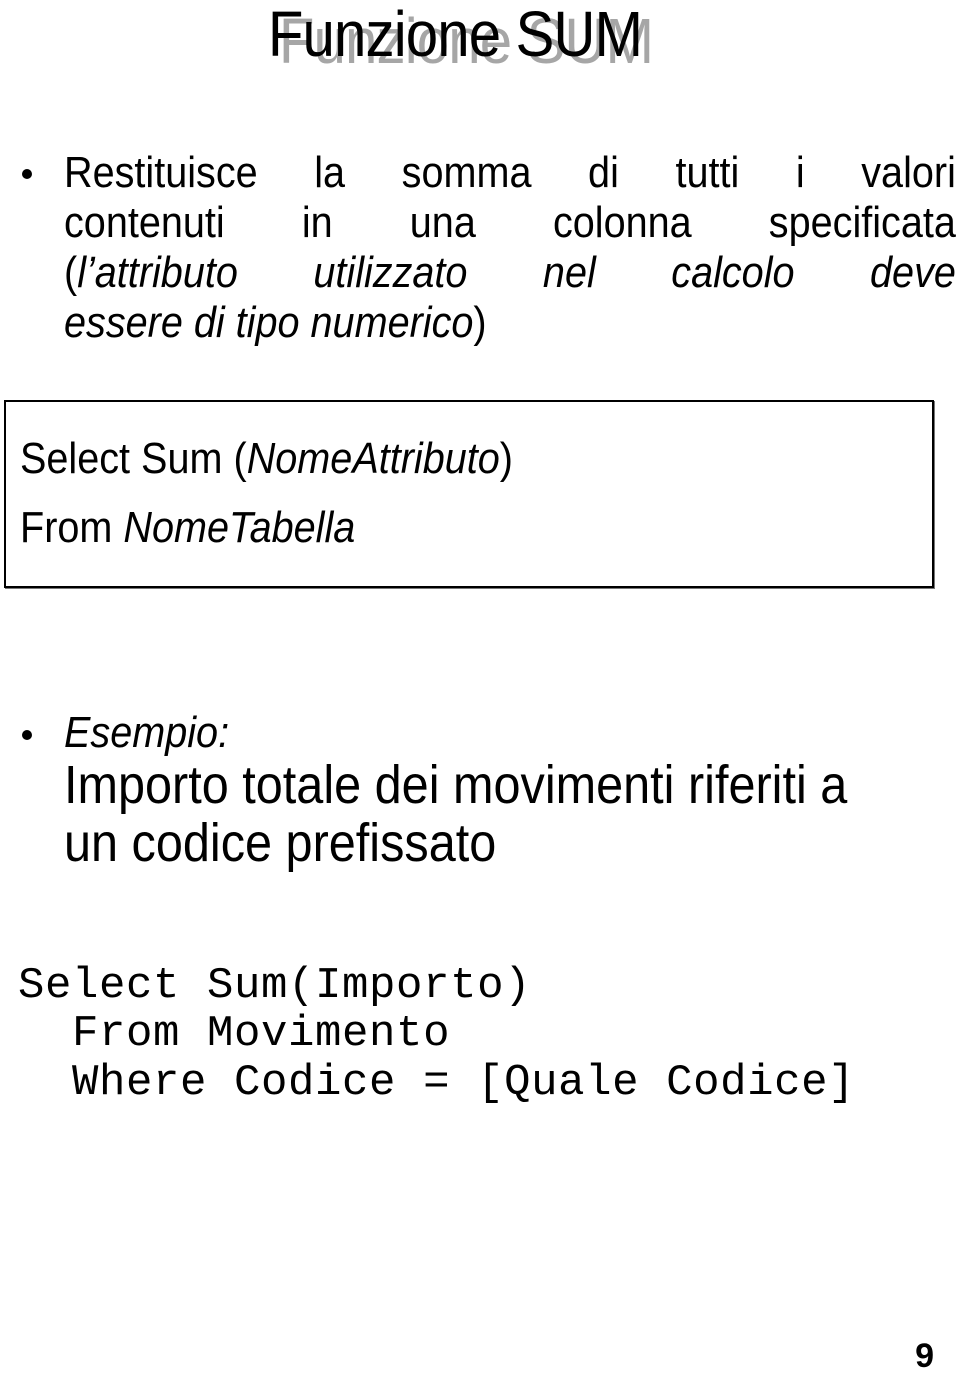 The height and width of the screenshot is (1376, 960). I want to click on example-description-line-1: Importo totale dei movimenti riferiti a, so click(456, 785).